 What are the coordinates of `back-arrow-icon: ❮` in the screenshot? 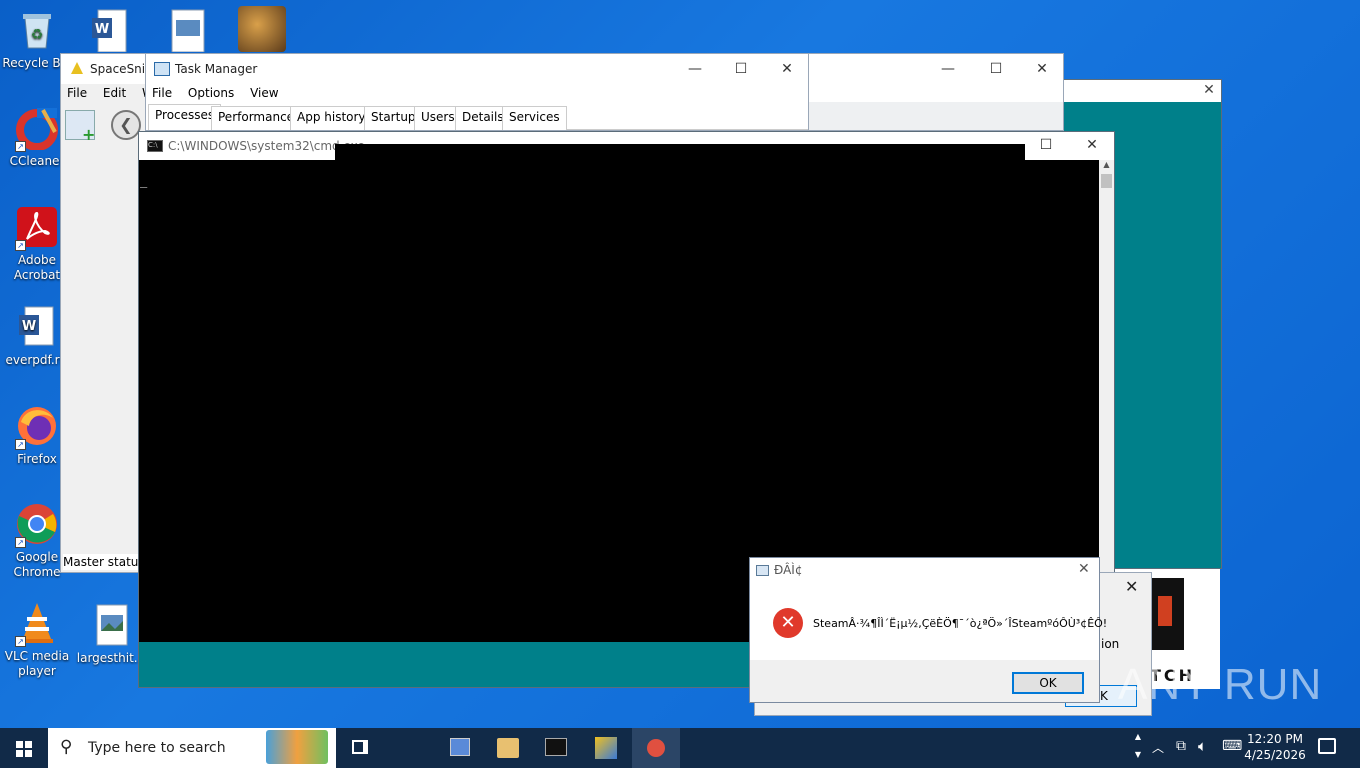 It's located at (126, 125).